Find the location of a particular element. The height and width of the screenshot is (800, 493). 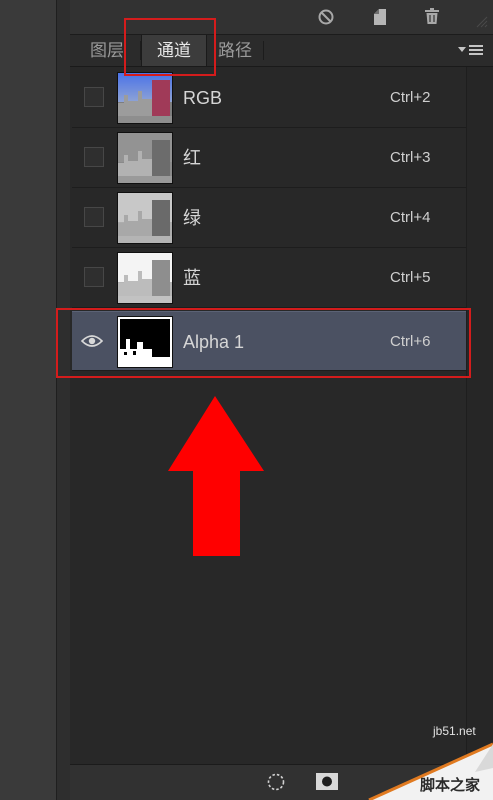

channel-name: RGB is located at coordinates (203, 98).